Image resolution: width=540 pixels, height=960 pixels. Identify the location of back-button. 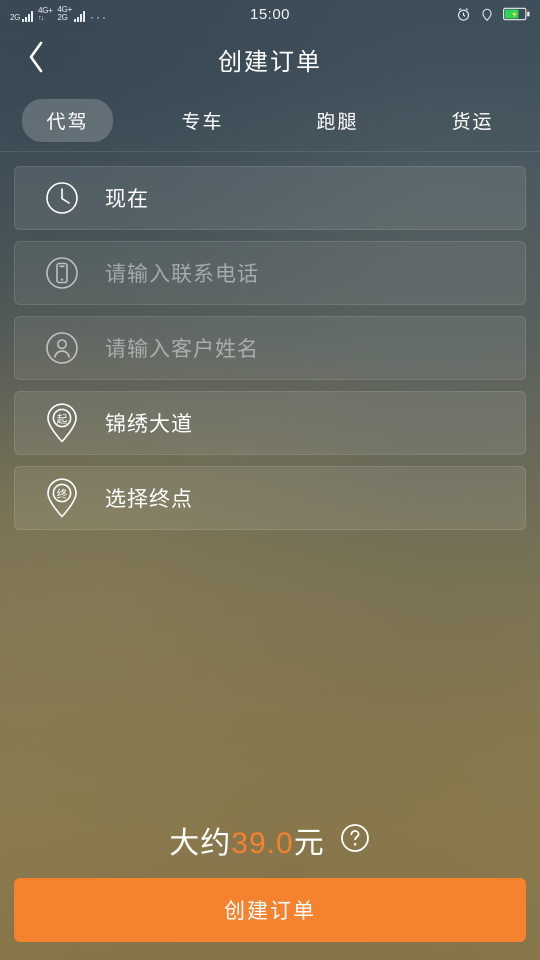
(36, 59).